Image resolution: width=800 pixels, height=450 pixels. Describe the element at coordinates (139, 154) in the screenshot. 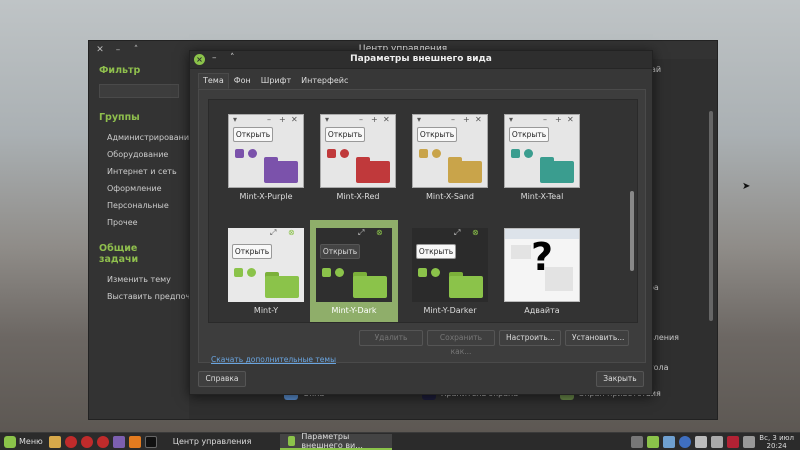

I see `group-item: Оборудование` at that location.